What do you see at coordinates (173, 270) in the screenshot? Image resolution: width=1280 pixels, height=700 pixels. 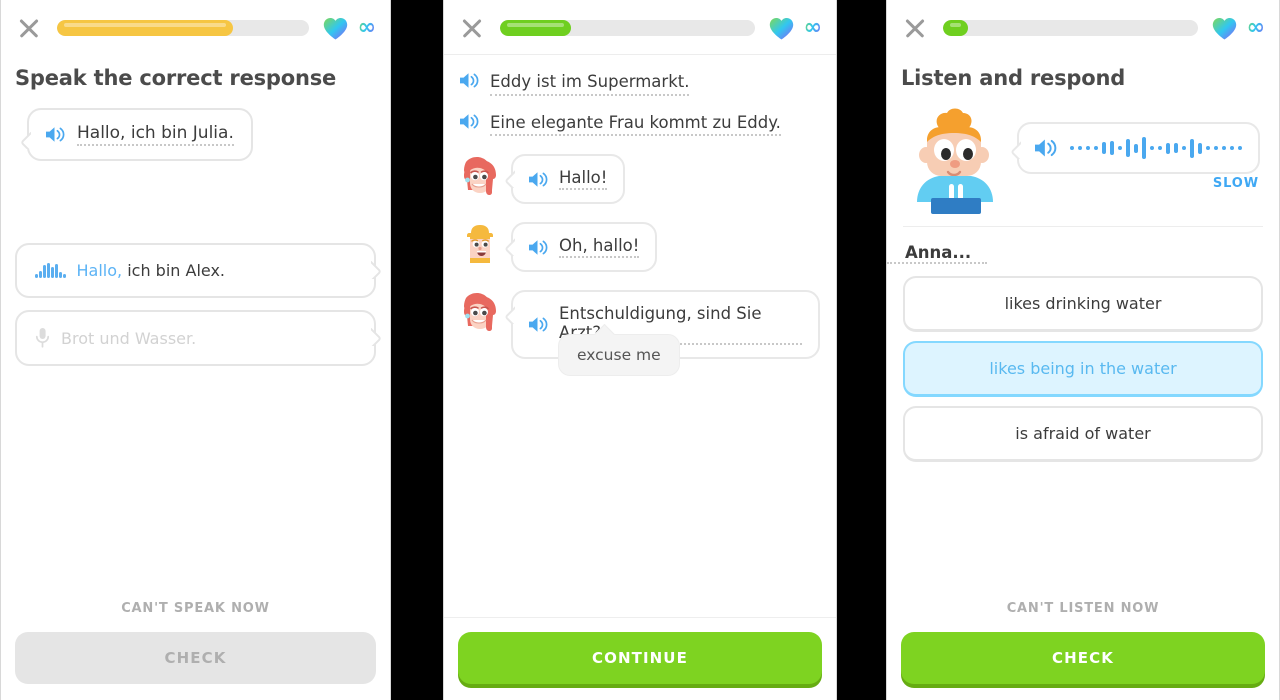 I see `answer-rest: ich bin Alex.` at bounding box center [173, 270].